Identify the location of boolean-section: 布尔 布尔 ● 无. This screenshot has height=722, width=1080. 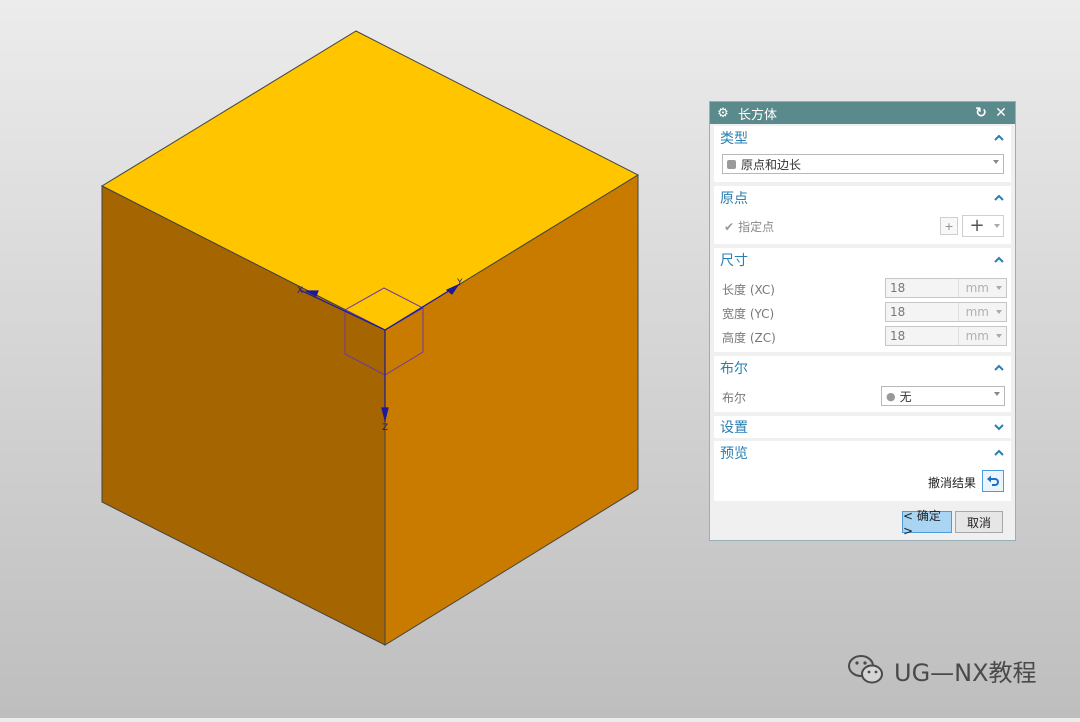
(862, 384).